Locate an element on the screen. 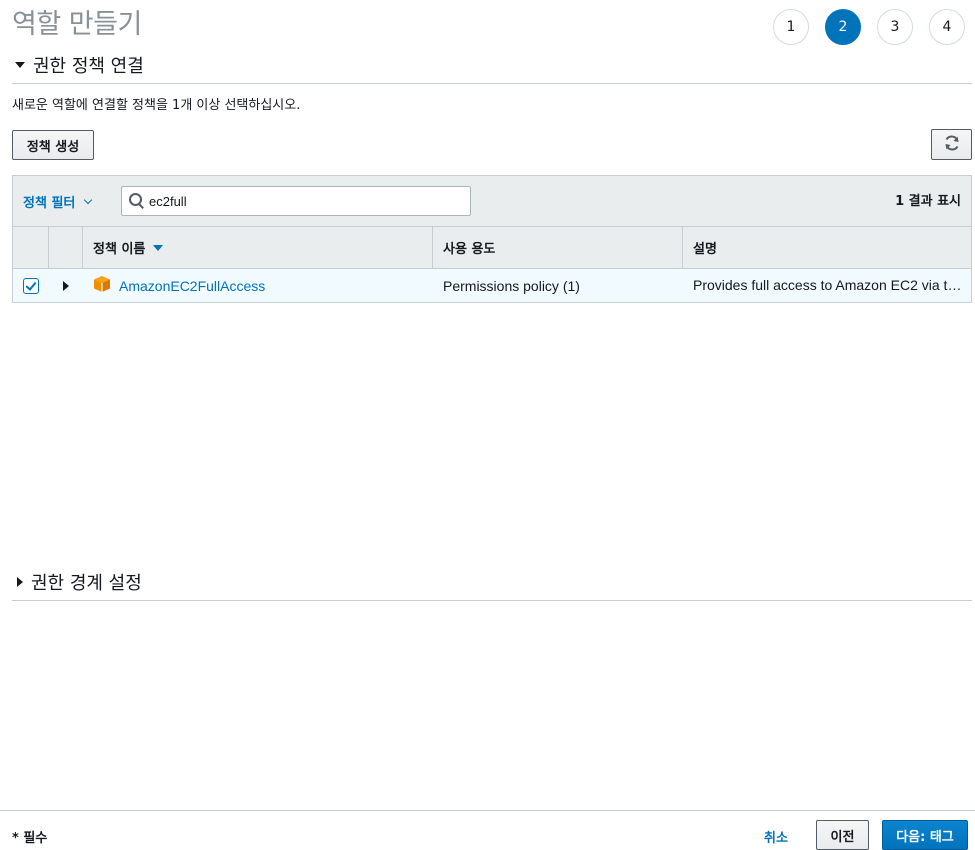  search-icon is located at coordinates (137, 201).